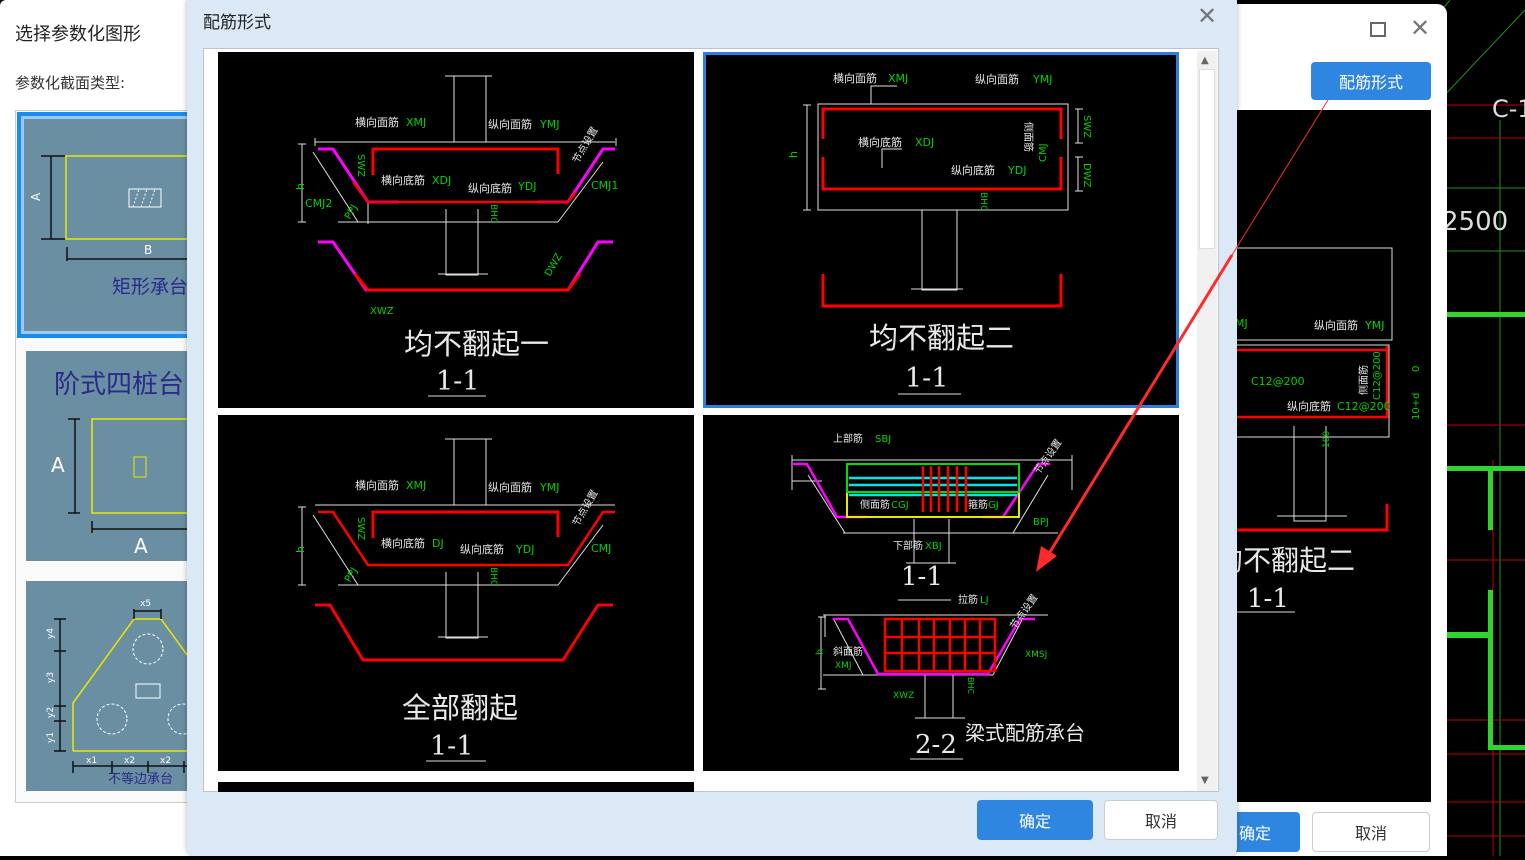 This screenshot has width=1525, height=860. I want to click on label: 箍筋, so click(978, 504).